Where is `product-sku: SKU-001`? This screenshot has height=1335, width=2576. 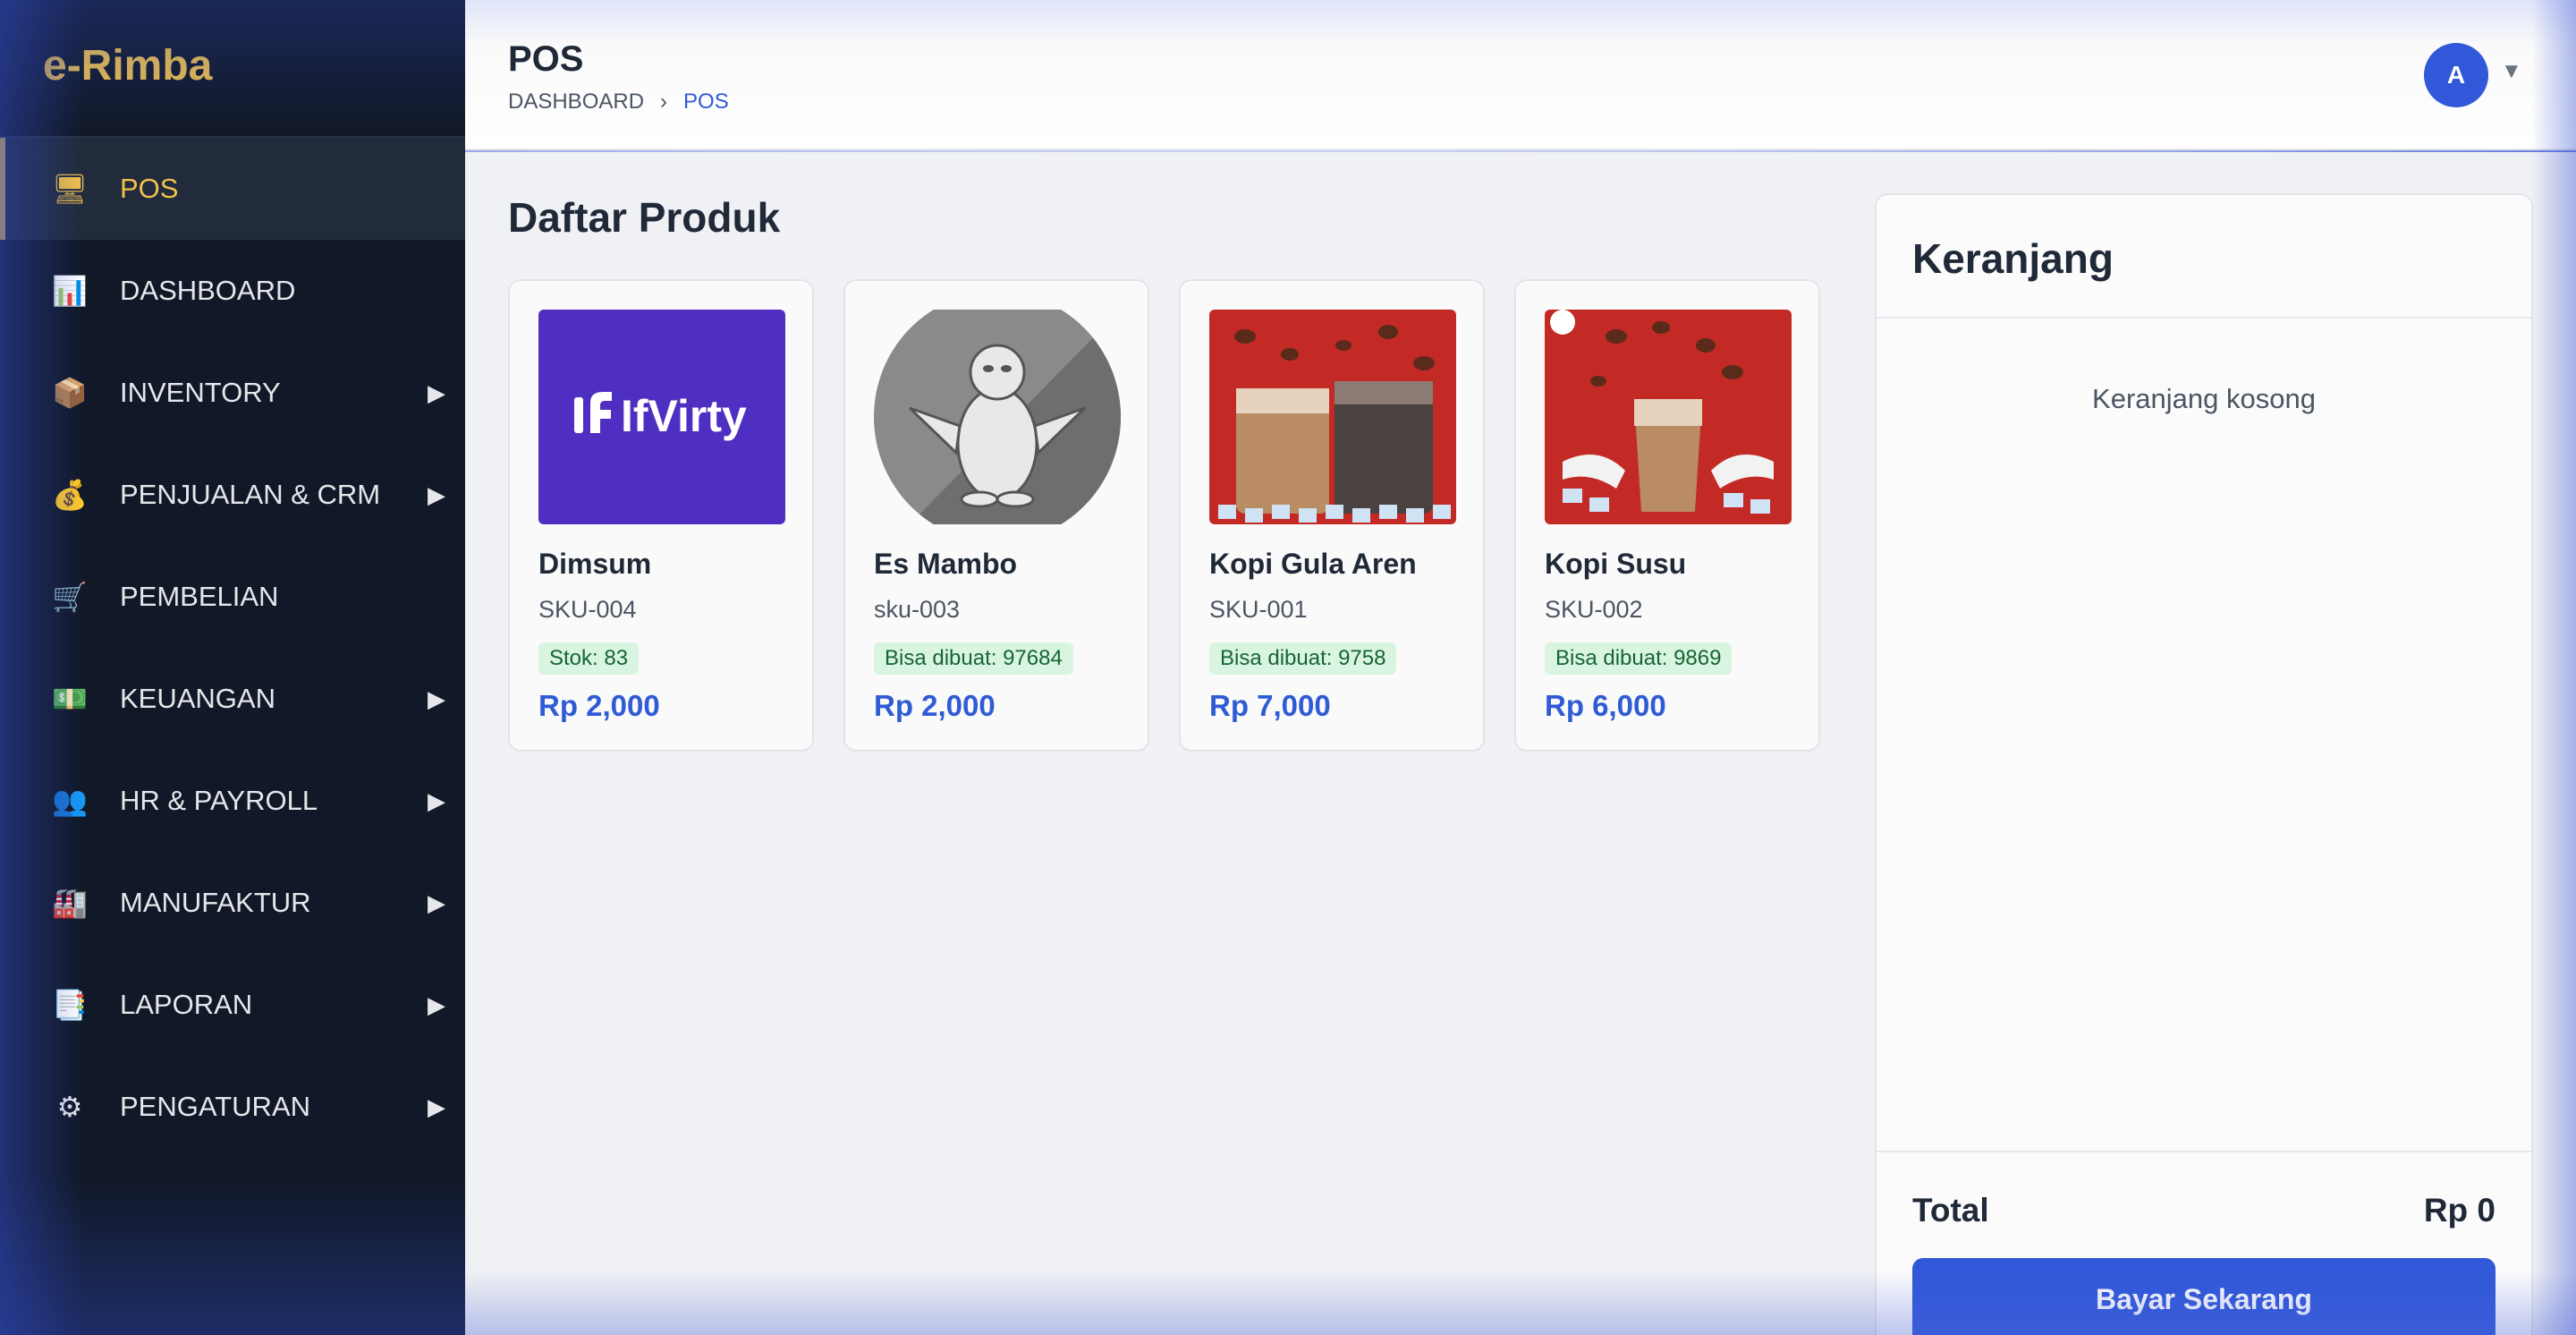
product-sku: SKU-001 is located at coordinates (1258, 609).